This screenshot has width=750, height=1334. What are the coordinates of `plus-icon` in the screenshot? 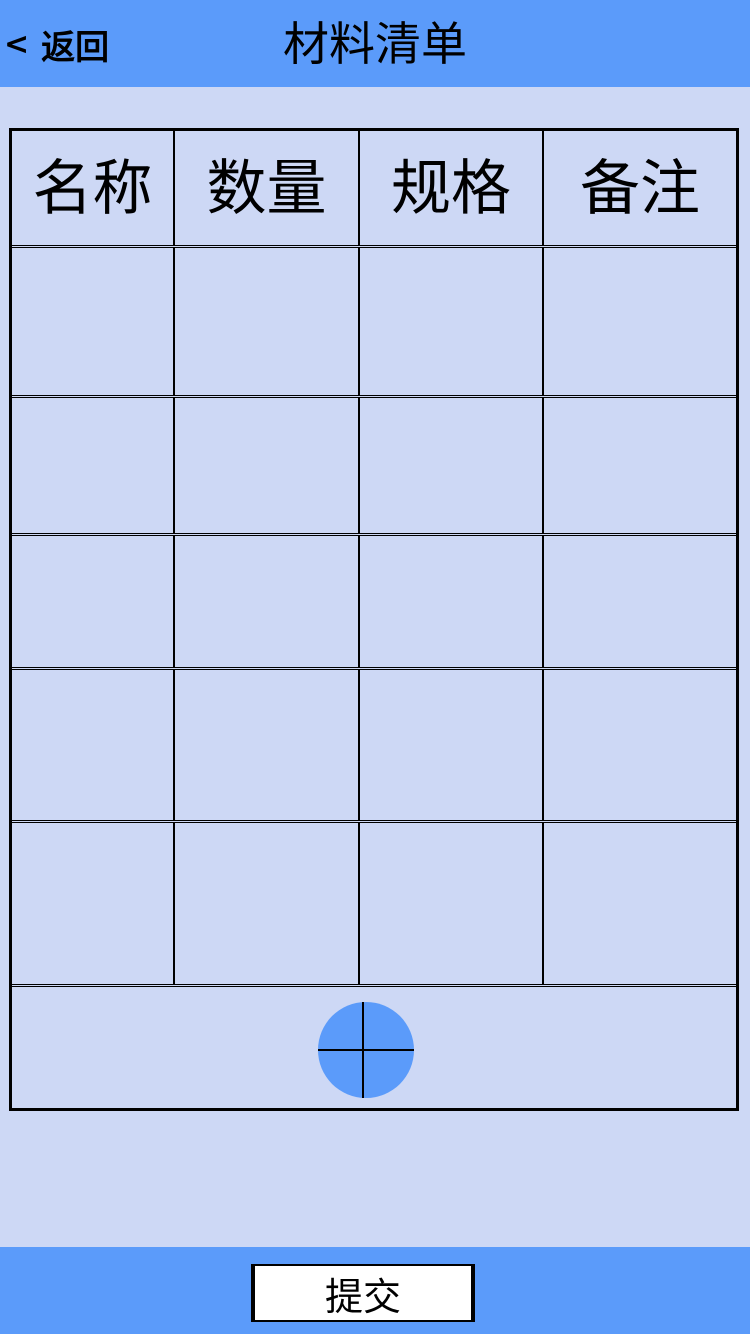 It's located at (366, 1050).